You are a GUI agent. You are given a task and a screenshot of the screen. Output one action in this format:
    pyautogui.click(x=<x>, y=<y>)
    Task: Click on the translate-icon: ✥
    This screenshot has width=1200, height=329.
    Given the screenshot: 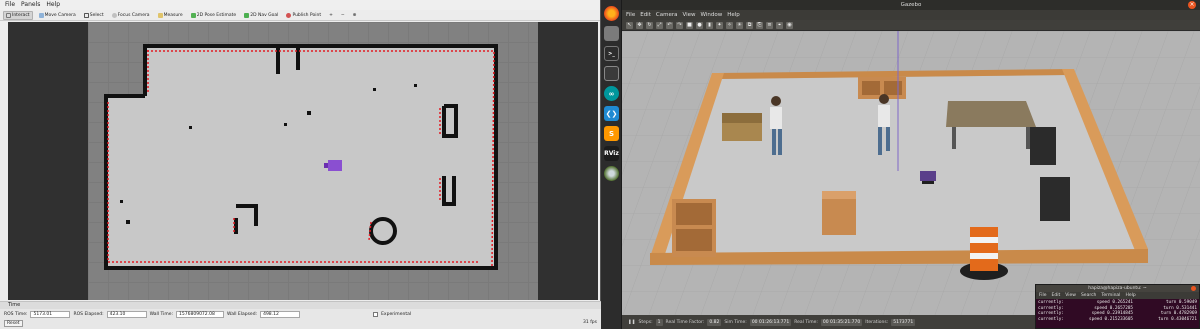 What is the action you would take?
    pyautogui.click(x=639, y=25)
    